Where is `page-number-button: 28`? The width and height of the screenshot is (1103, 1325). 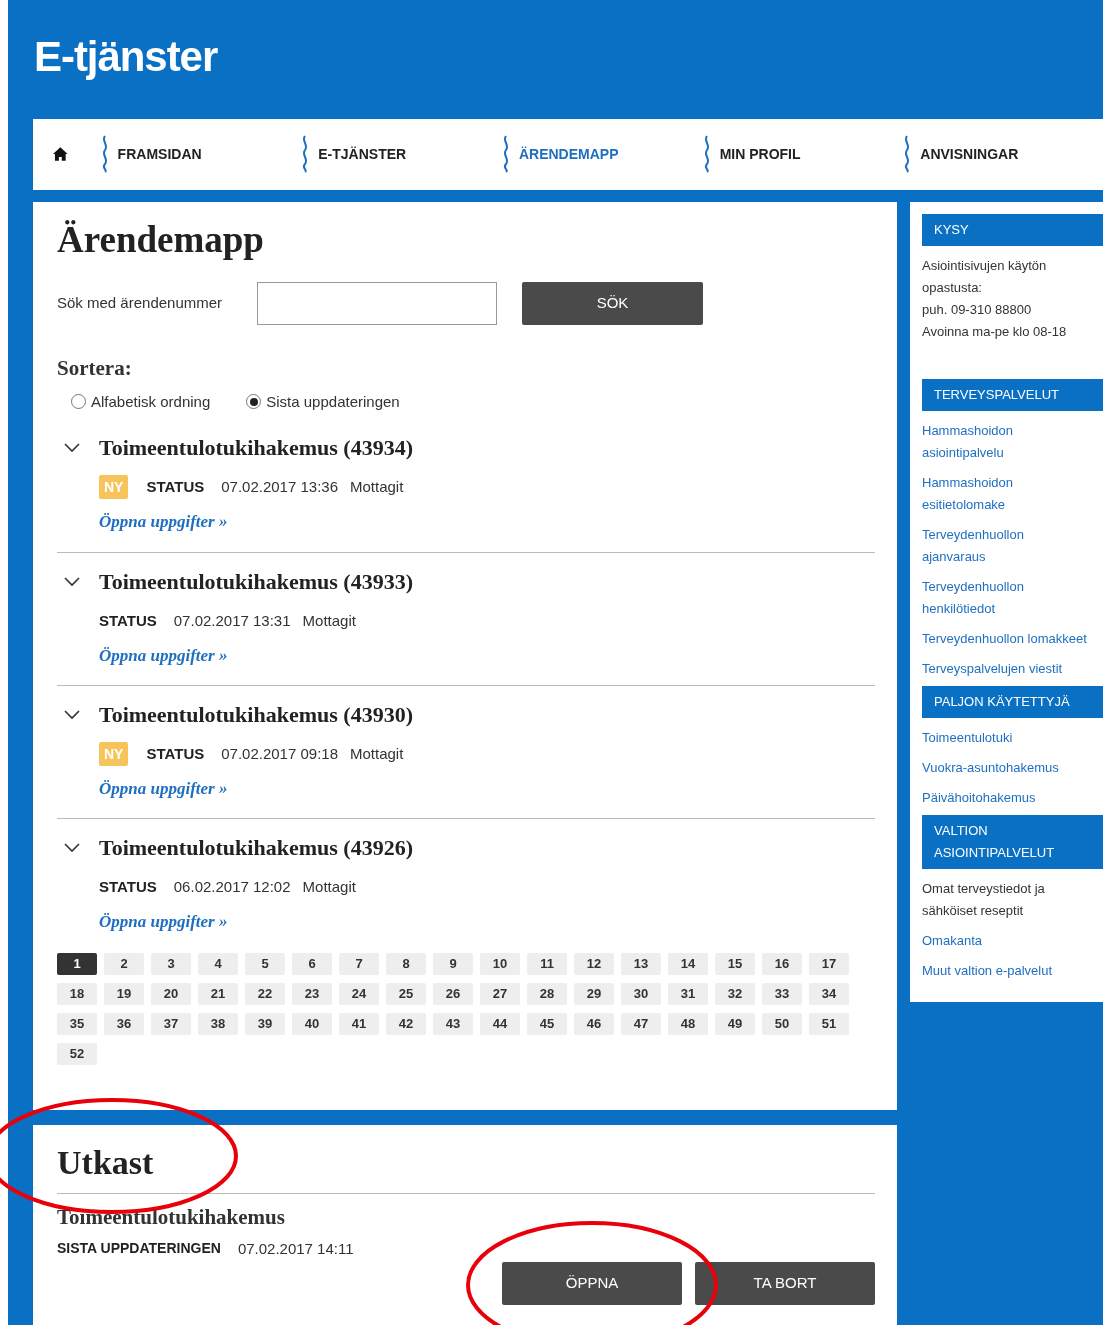 page-number-button: 28 is located at coordinates (547, 994).